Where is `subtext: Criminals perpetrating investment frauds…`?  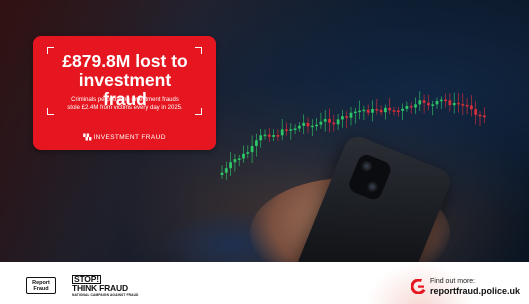 subtext: Criminals perpetrating investment frauds… is located at coordinates (125, 104).